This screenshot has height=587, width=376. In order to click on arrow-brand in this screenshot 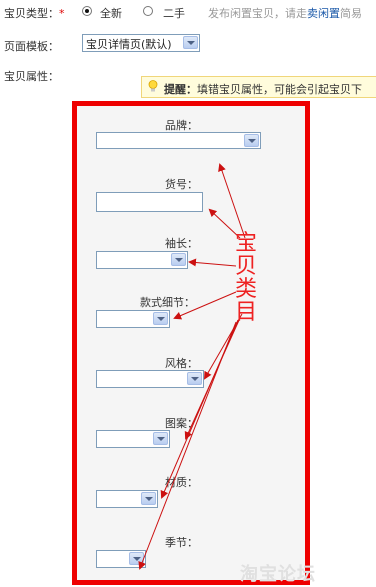, I will do `click(232, 201)`.